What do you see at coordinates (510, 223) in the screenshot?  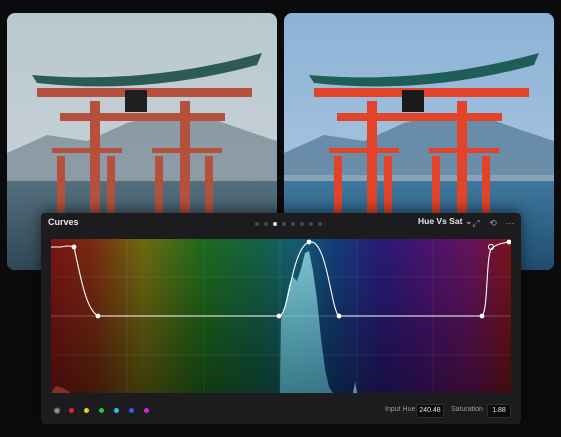 I see `more-options-icon: ⋯` at bounding box center [510, 223].